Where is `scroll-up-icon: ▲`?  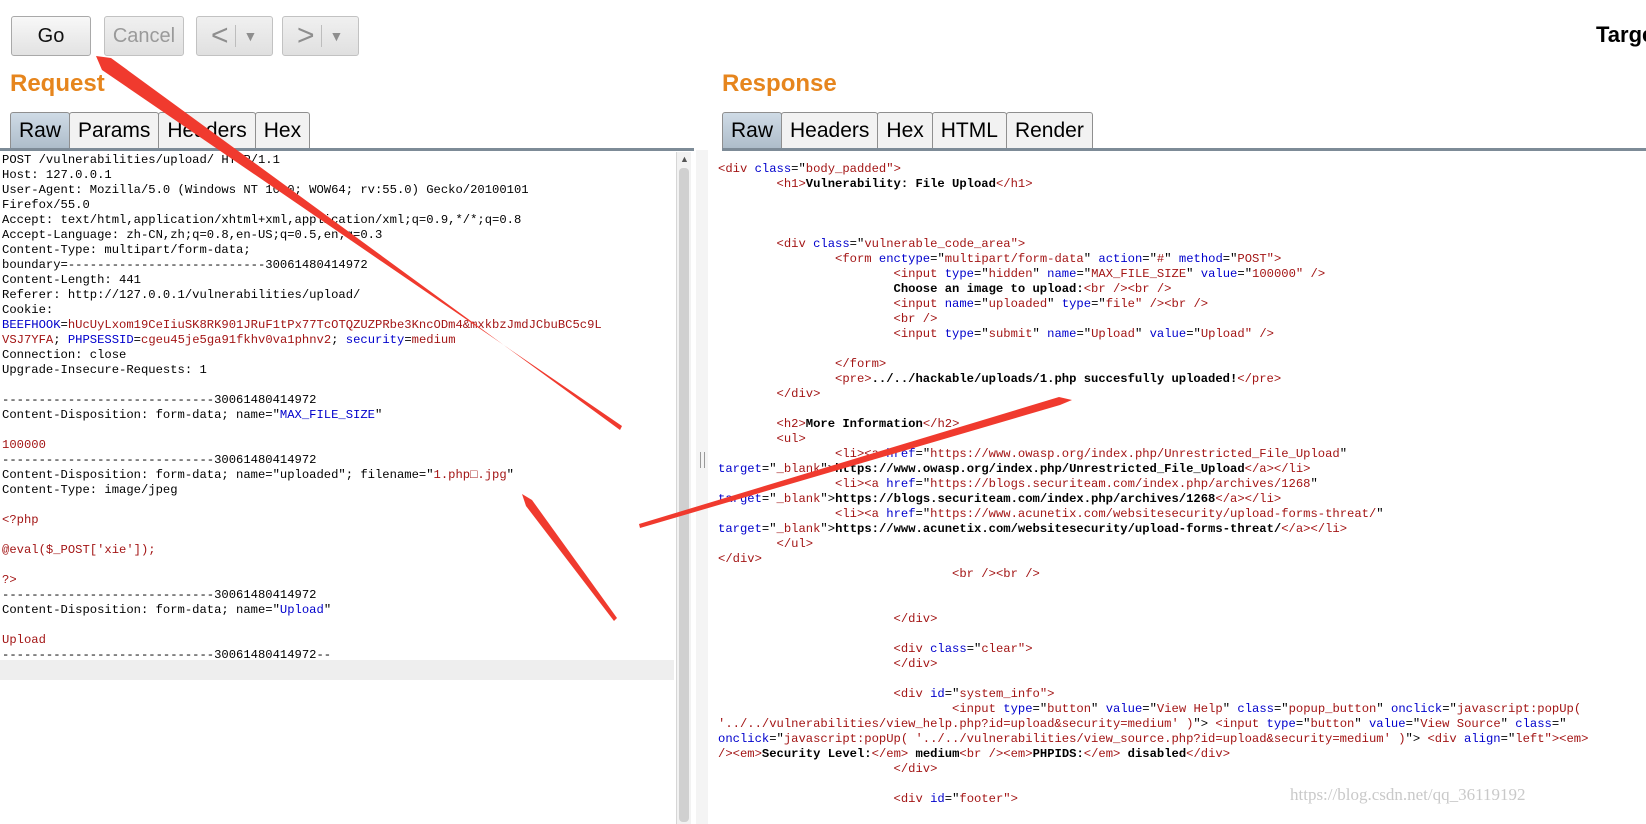 scroll-up-icon: ▲ is located at coordinates (684, 159).